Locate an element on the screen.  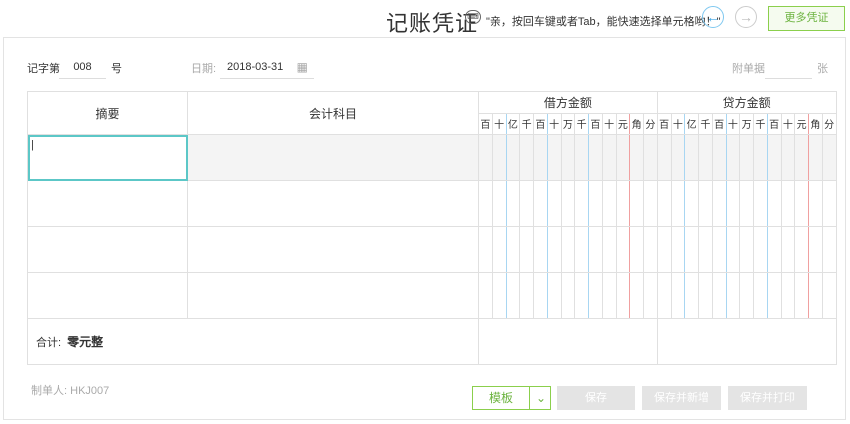
save-button: 保存 is located at coordinates (596, 398).